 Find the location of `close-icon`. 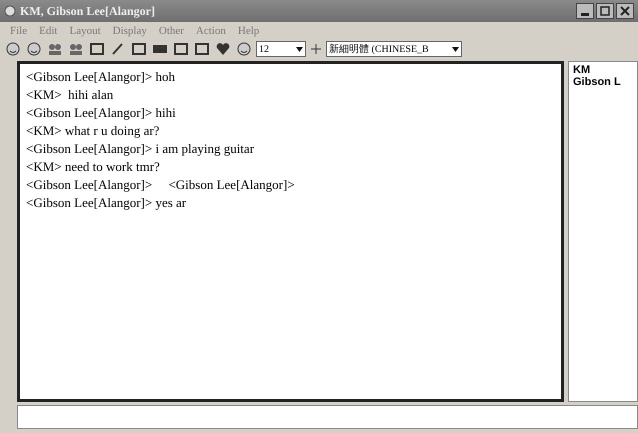

close-icon is located at coordinates (625, 11).